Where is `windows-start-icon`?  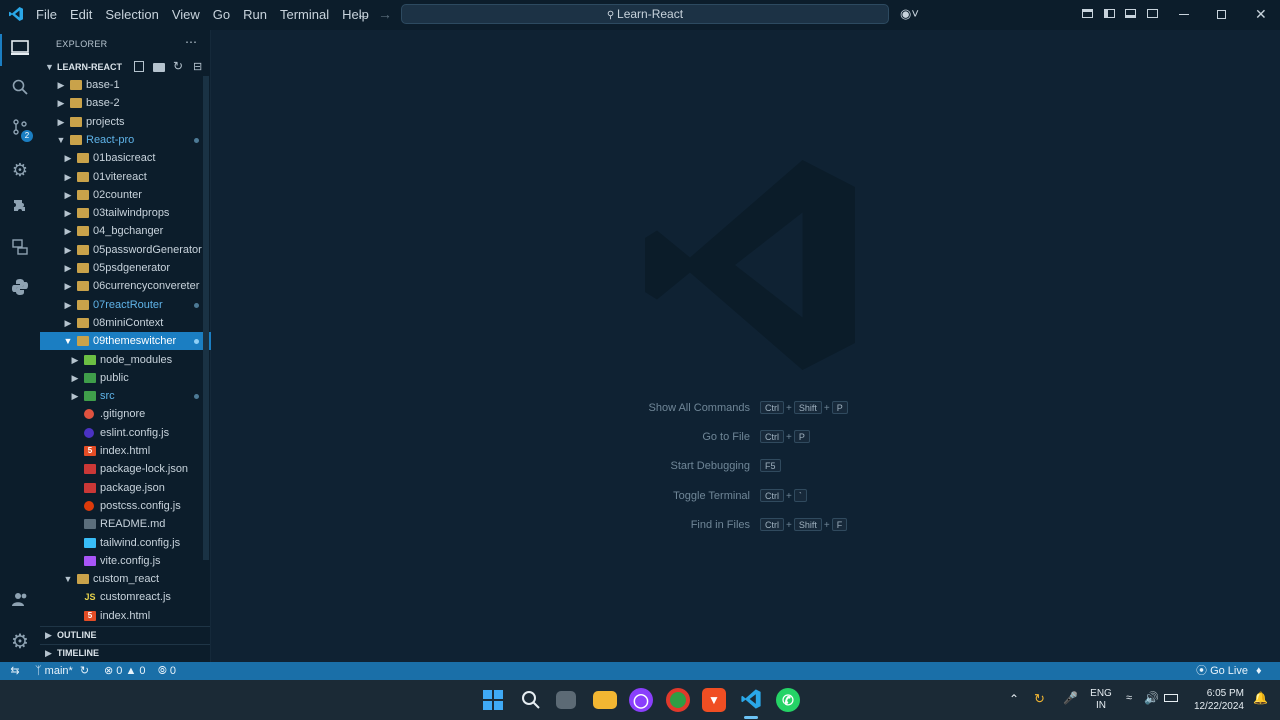 windows-start-icon is located at coordinates (493, 700).